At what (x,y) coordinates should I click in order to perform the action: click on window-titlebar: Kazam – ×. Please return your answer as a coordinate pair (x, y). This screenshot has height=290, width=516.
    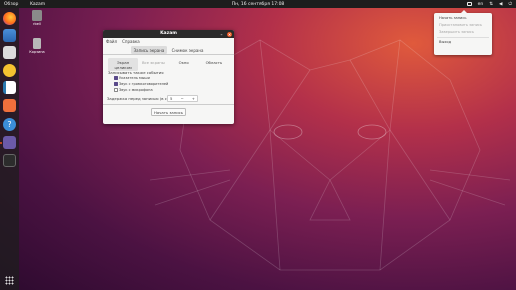
    Looking at the image, I should click on (168, 34).